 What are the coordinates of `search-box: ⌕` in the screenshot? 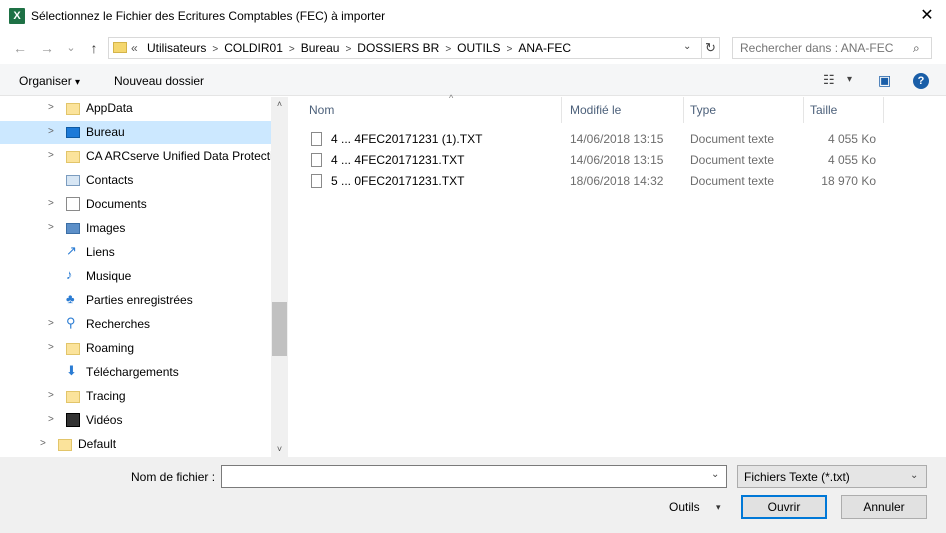 It's located at (832, 48).